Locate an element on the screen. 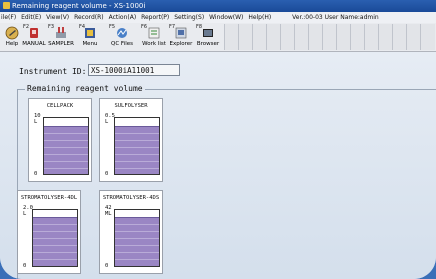 This screenshot has width=436, height=279. browser-button: F8 Browser is located at coordinates (208, 37).